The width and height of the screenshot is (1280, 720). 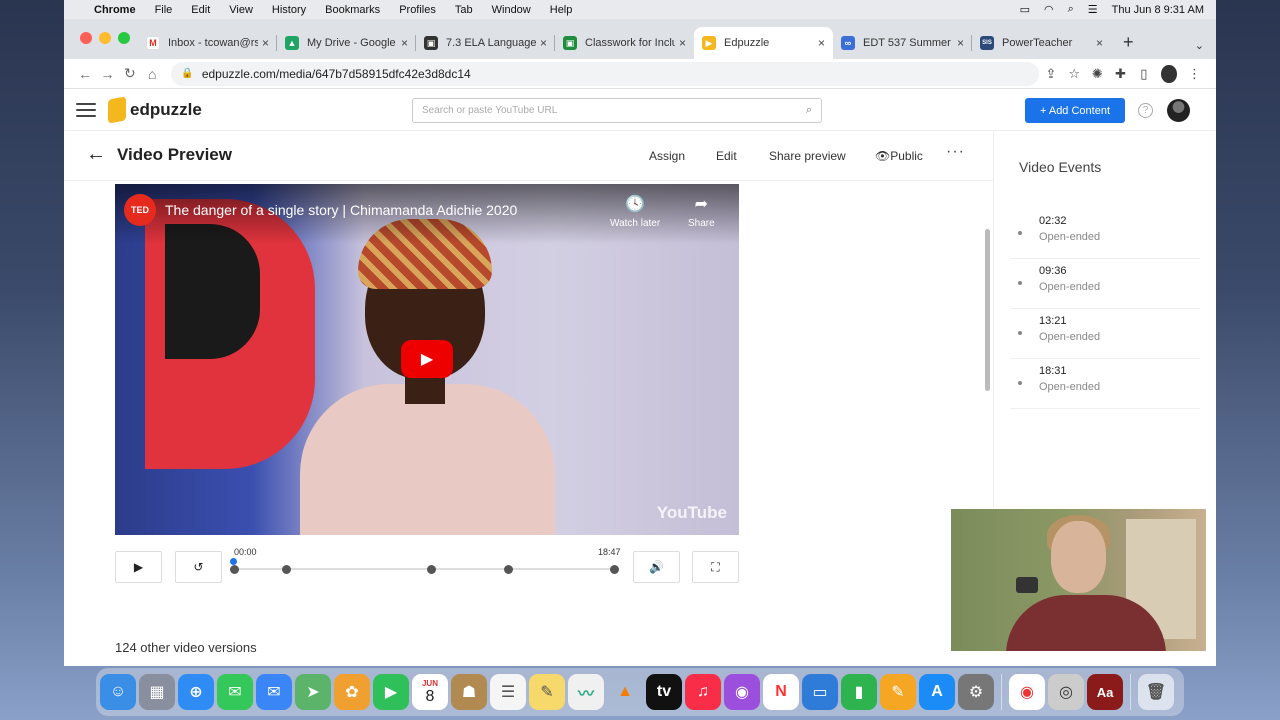 What do you see at coordinates (547, 692) in the screenshot?
I see `notes-icon: ✎` at bounding box center [547, 692].